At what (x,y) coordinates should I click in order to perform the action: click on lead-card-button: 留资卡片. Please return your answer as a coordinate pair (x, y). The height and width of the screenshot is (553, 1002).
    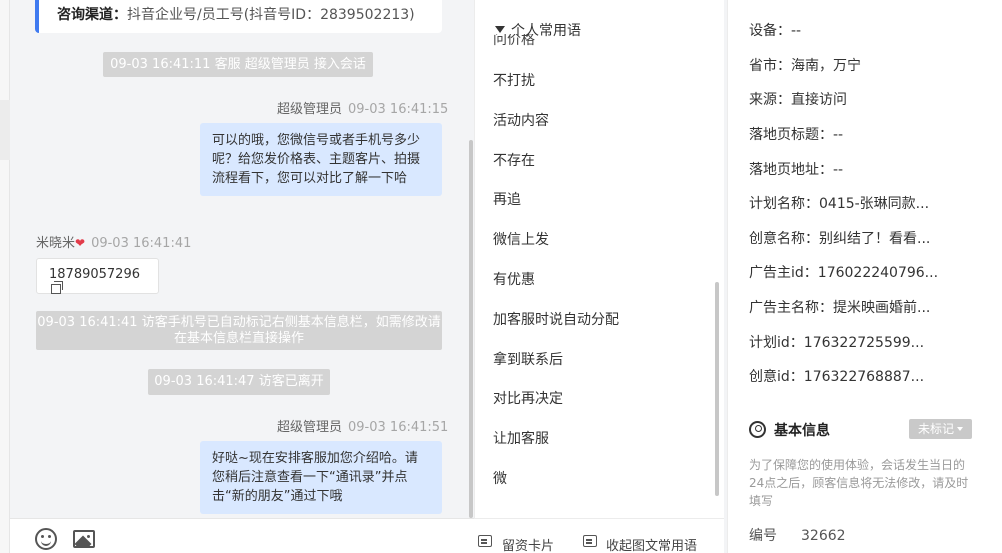
    Looking at the image, I should click on (528, 544).